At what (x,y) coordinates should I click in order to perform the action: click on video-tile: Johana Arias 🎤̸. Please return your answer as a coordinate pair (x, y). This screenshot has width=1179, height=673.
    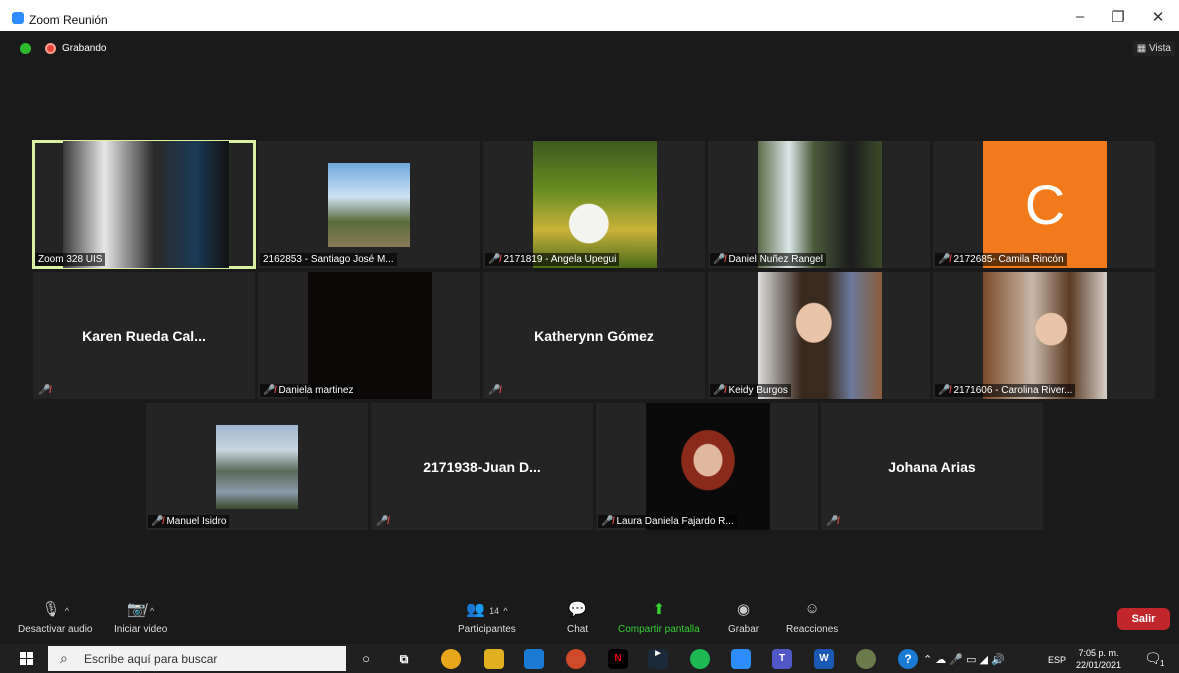
    Looking at the image, I should click on (932, 466).